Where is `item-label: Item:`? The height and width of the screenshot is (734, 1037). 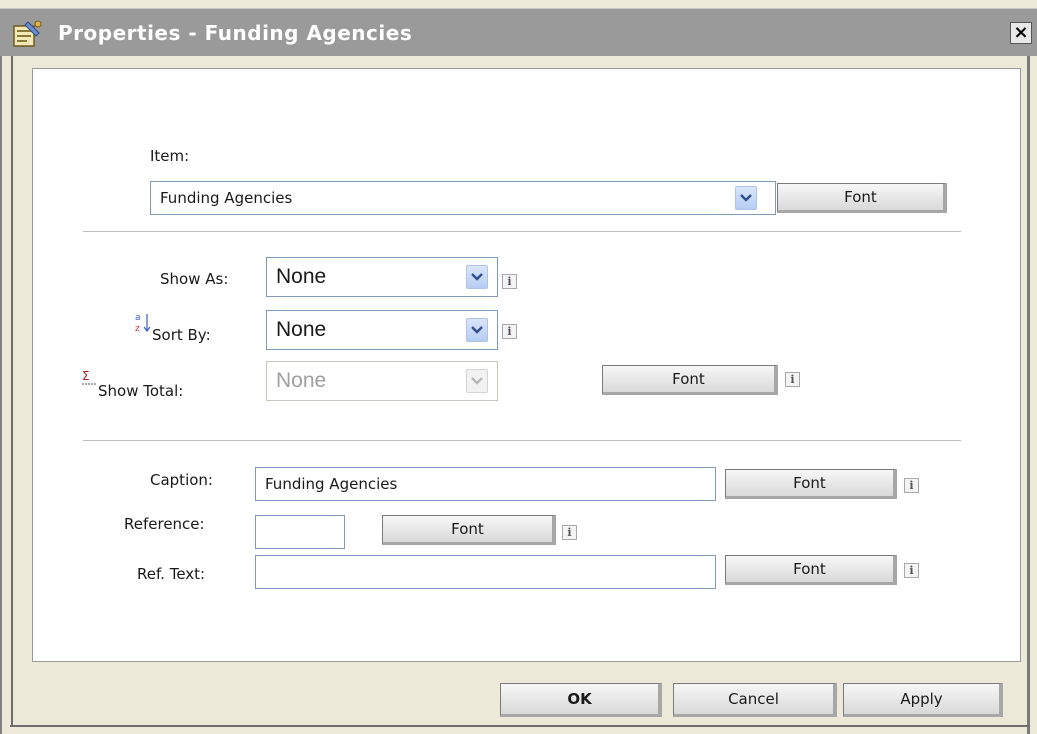
item-label: Item: is located at coordinates (170, 156).